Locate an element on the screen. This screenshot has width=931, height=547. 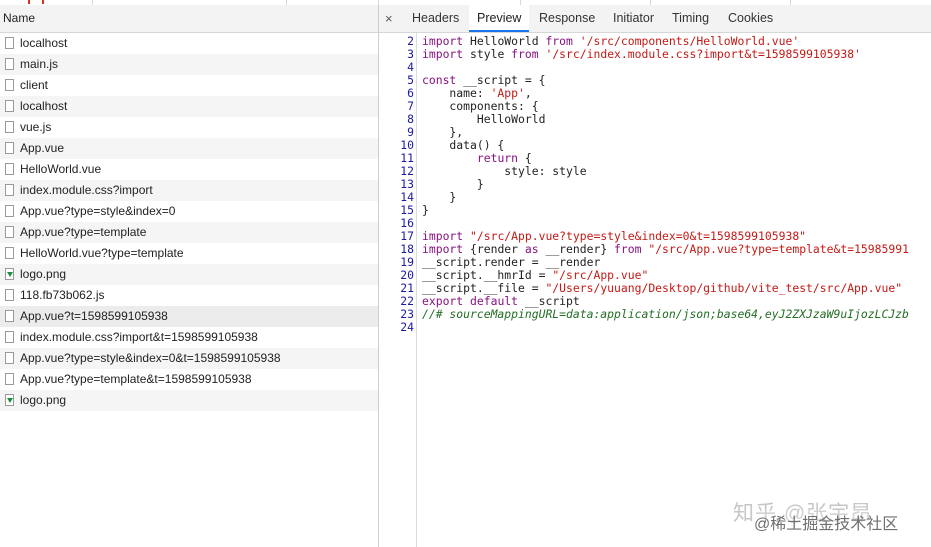
request-name: client is located at coordinates (34, 85).